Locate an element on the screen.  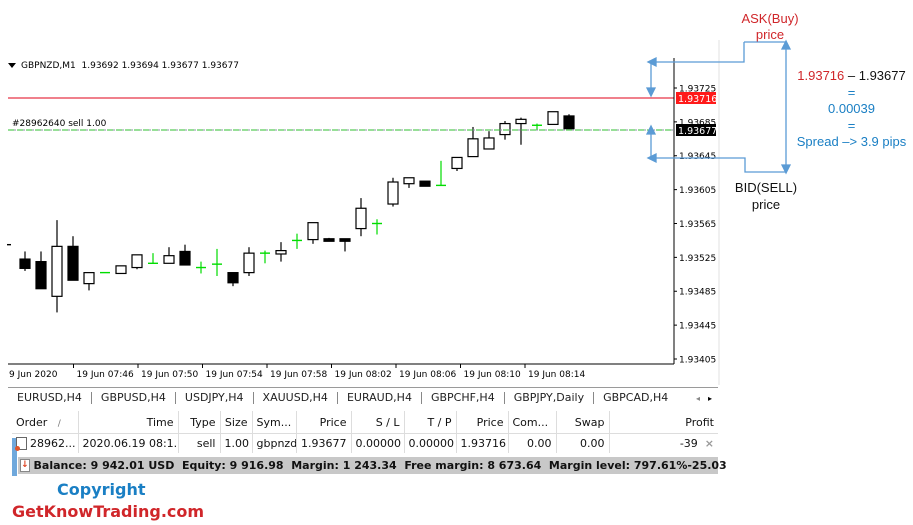
x-tick-label: 19 Jun 07:54 is located at coordinates (234, 375).